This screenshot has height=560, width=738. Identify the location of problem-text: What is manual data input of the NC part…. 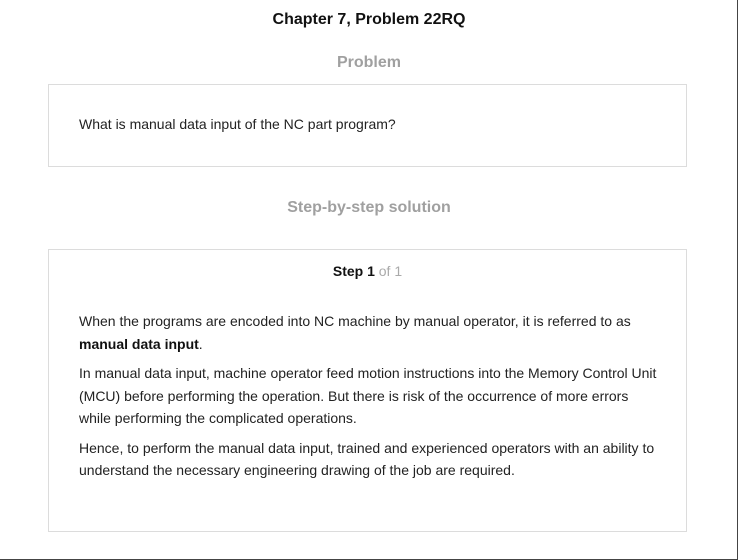
(237, 124).